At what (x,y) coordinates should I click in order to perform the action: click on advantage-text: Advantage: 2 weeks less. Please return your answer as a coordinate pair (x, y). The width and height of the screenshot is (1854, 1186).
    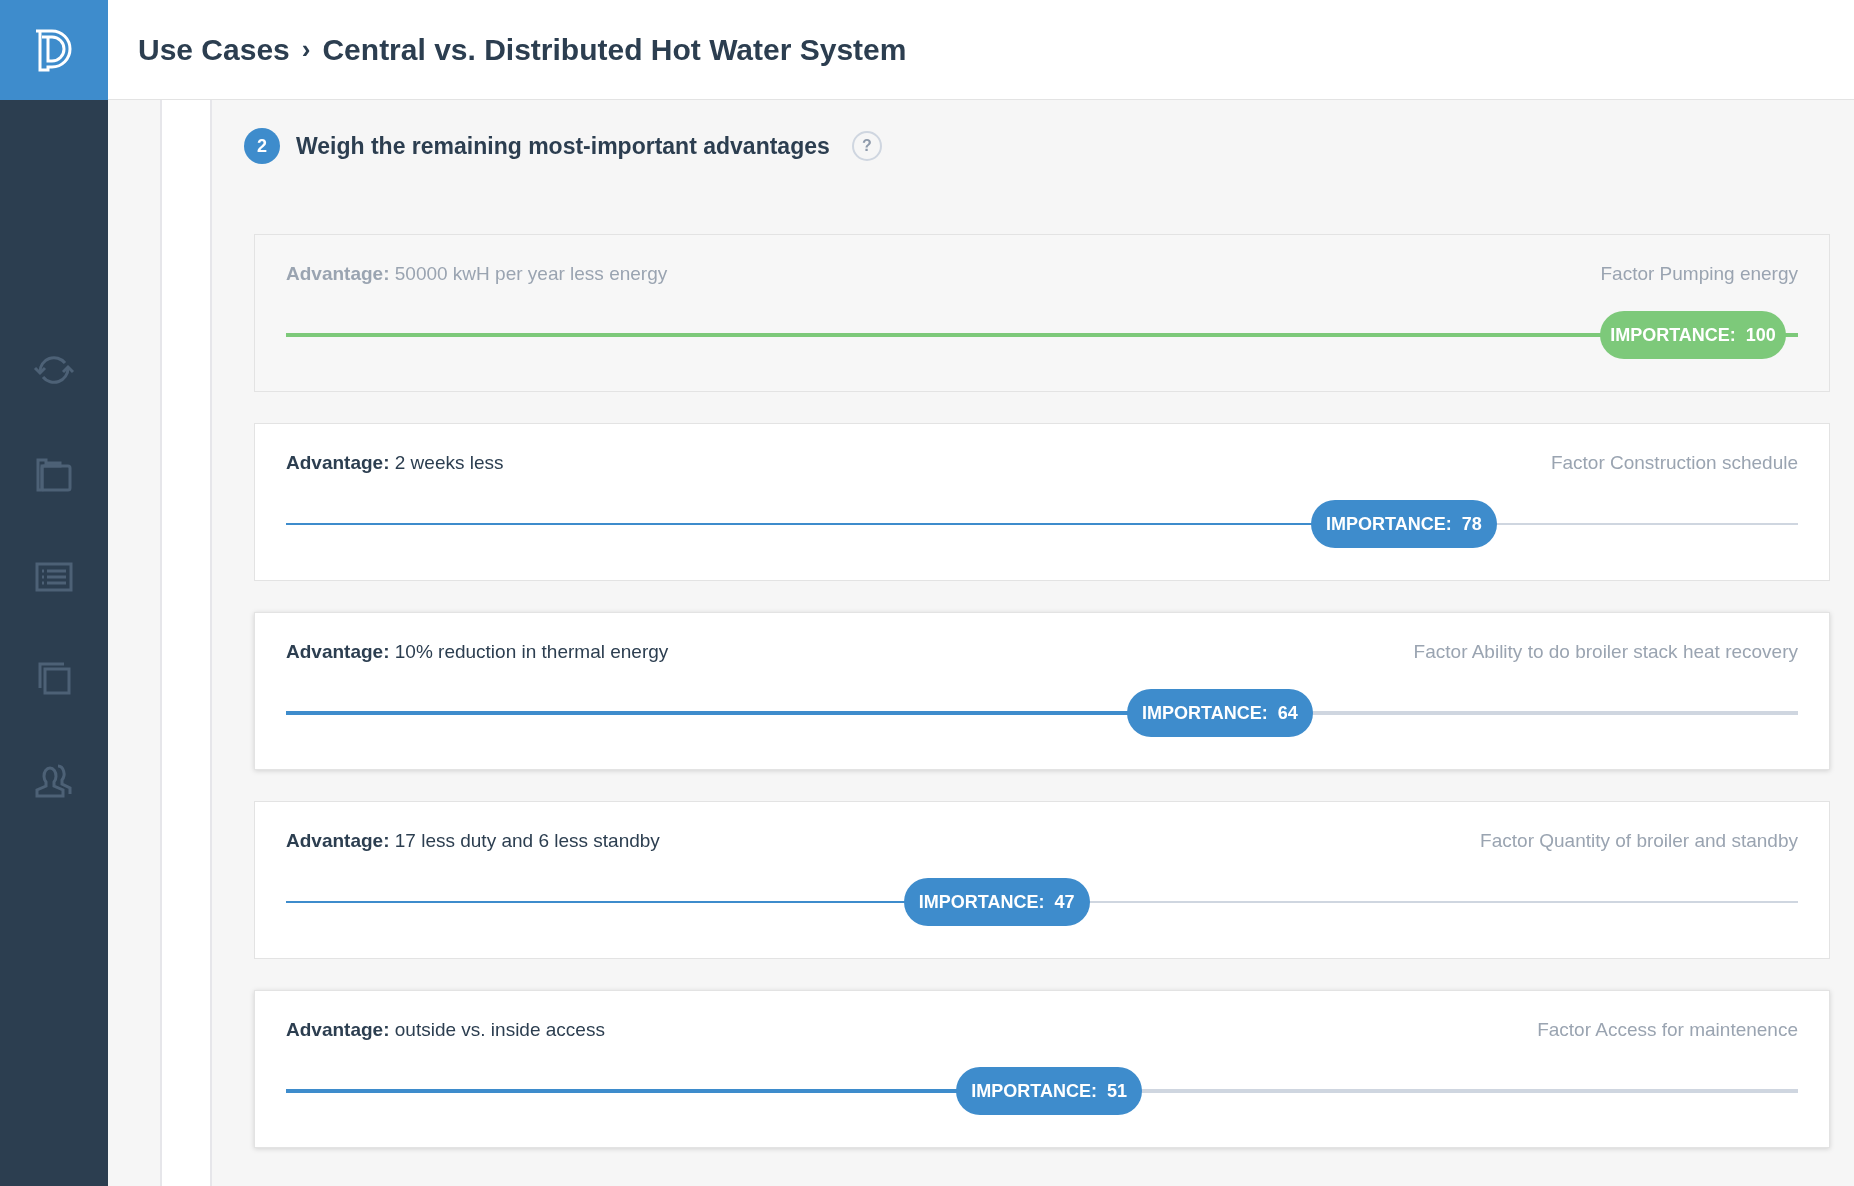
    Looking at the image, I should click on (395, 463).